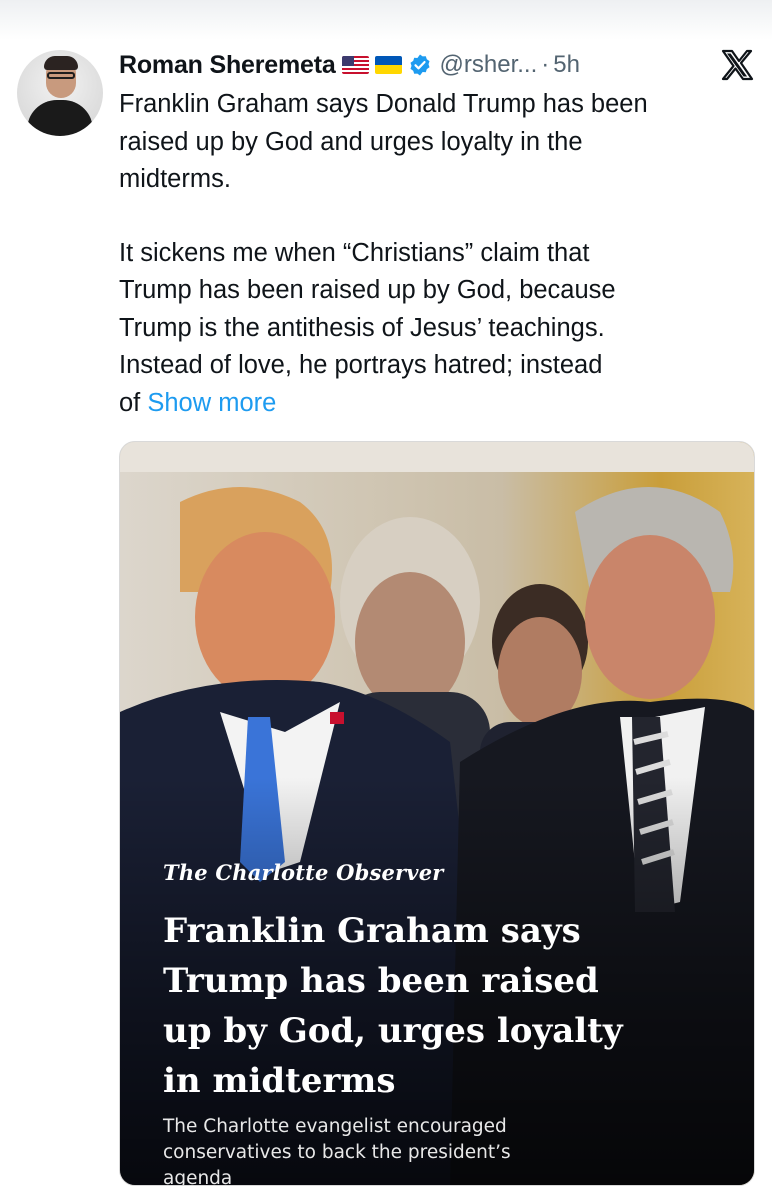  Describe the element at coordinates (566, 65) in the screenshot. I see `timestamp: 5h` at that location.